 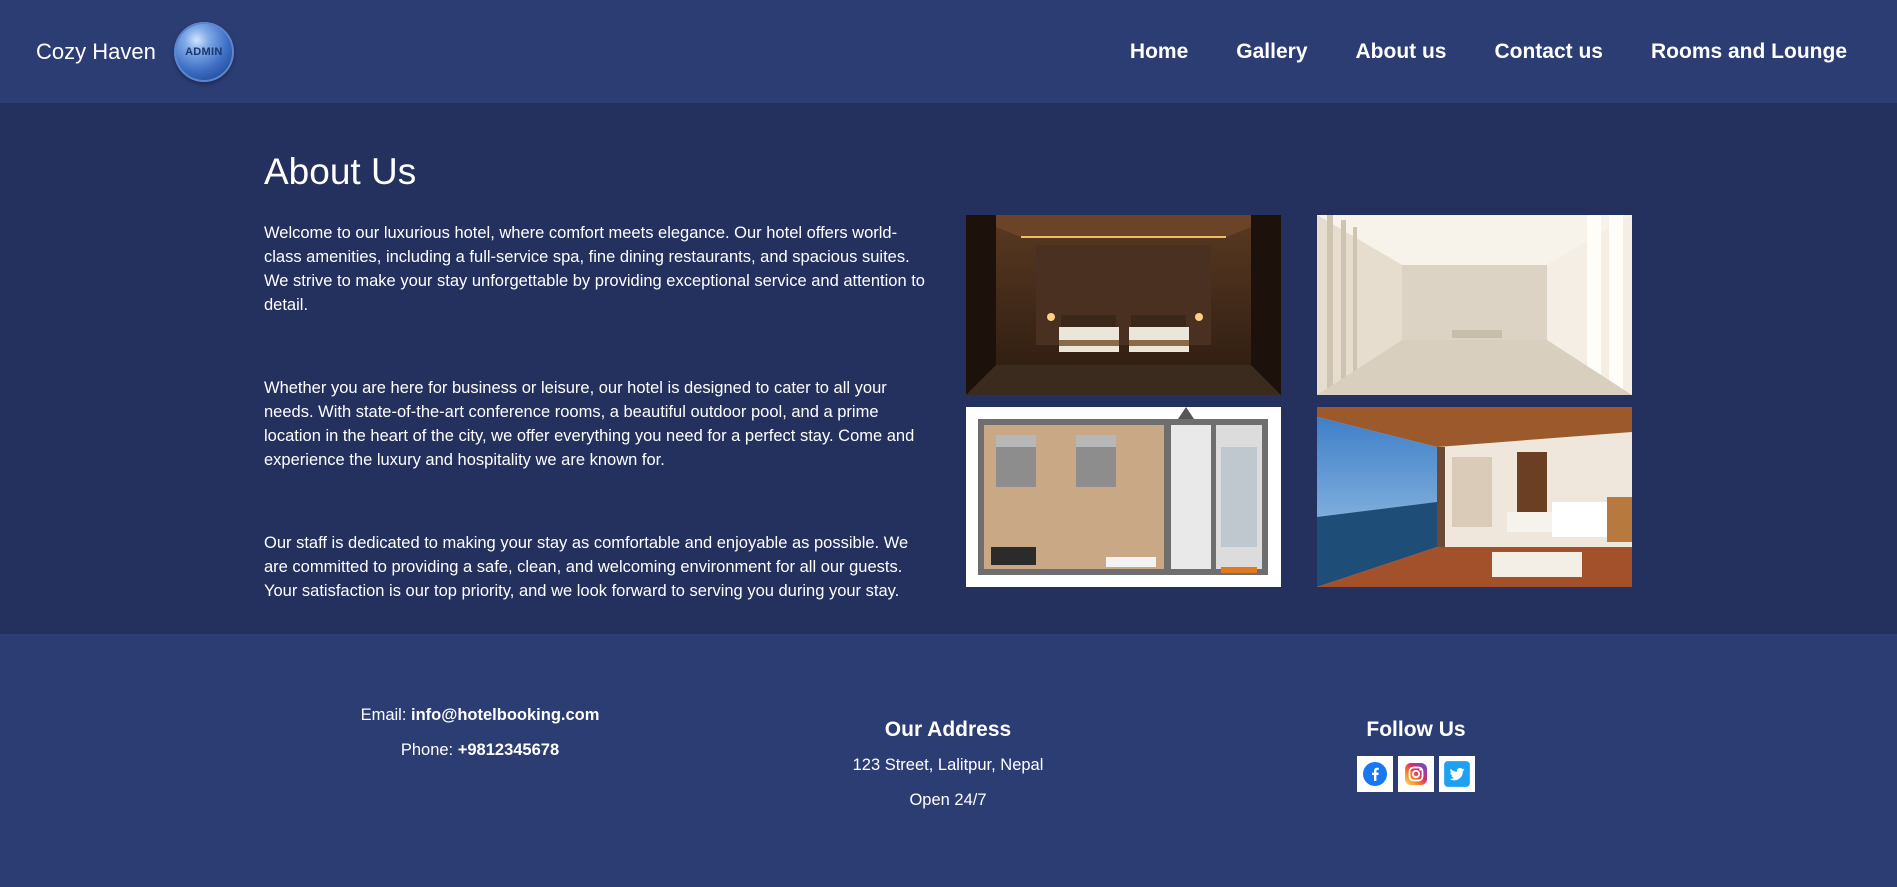 I want to click on instagram-link, so click(x=1416, y=774).